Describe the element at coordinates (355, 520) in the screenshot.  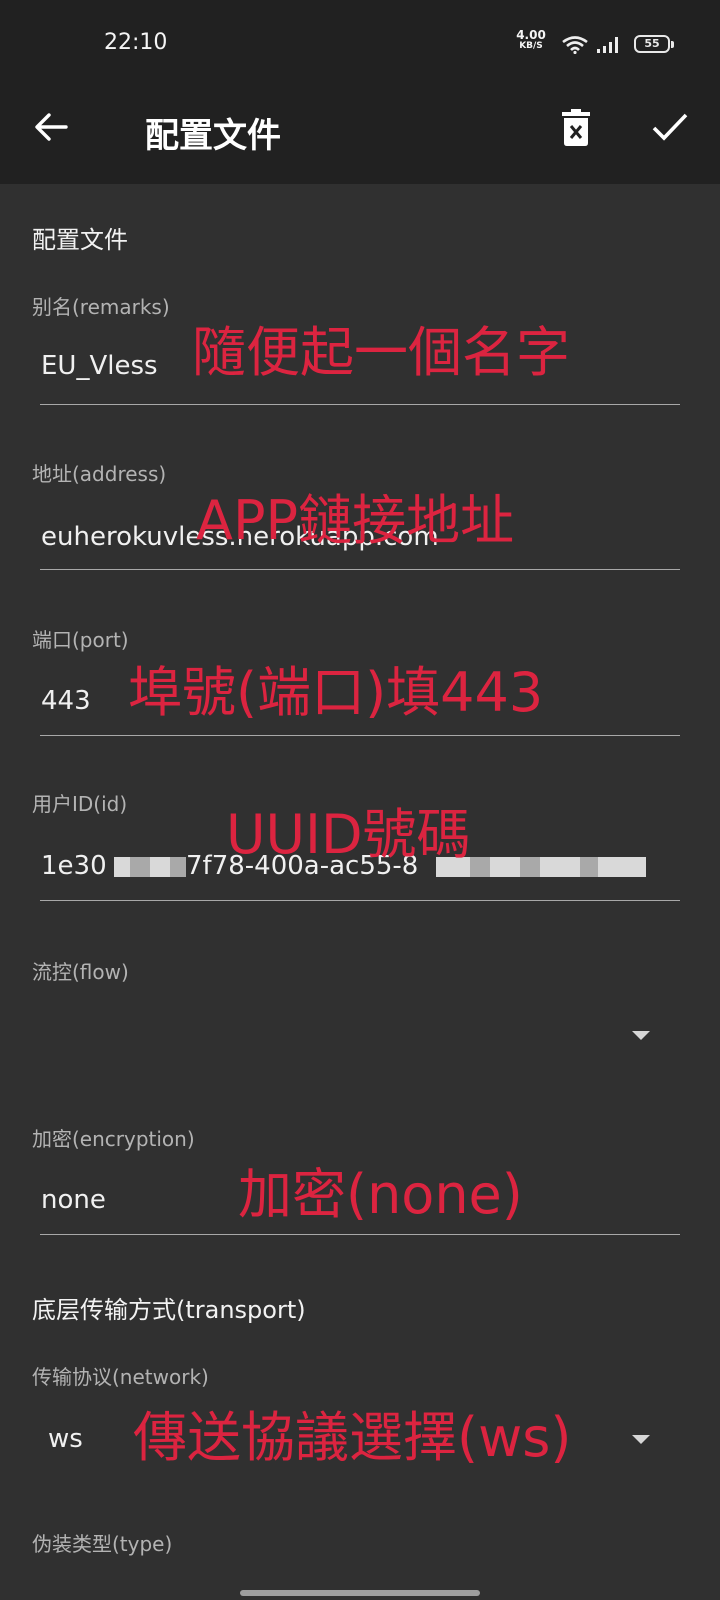
I see `address-annotation: APP鏈接地址` at that location.